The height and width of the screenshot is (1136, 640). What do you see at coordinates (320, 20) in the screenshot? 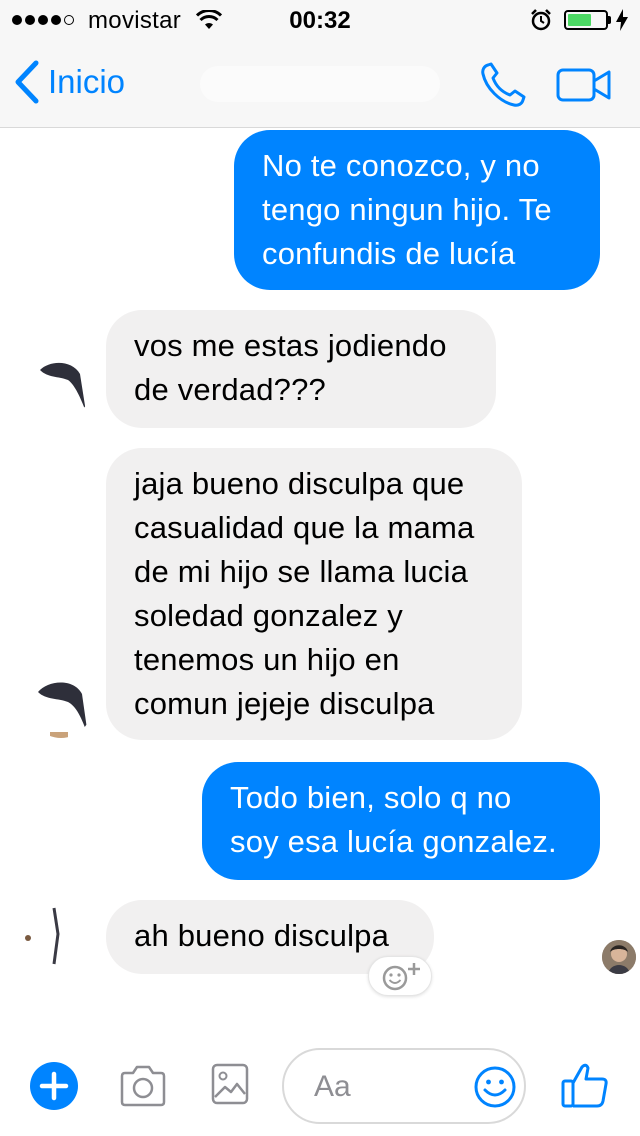
I see `status-bar: movistar 00:32` at bounding box center [320, 20].